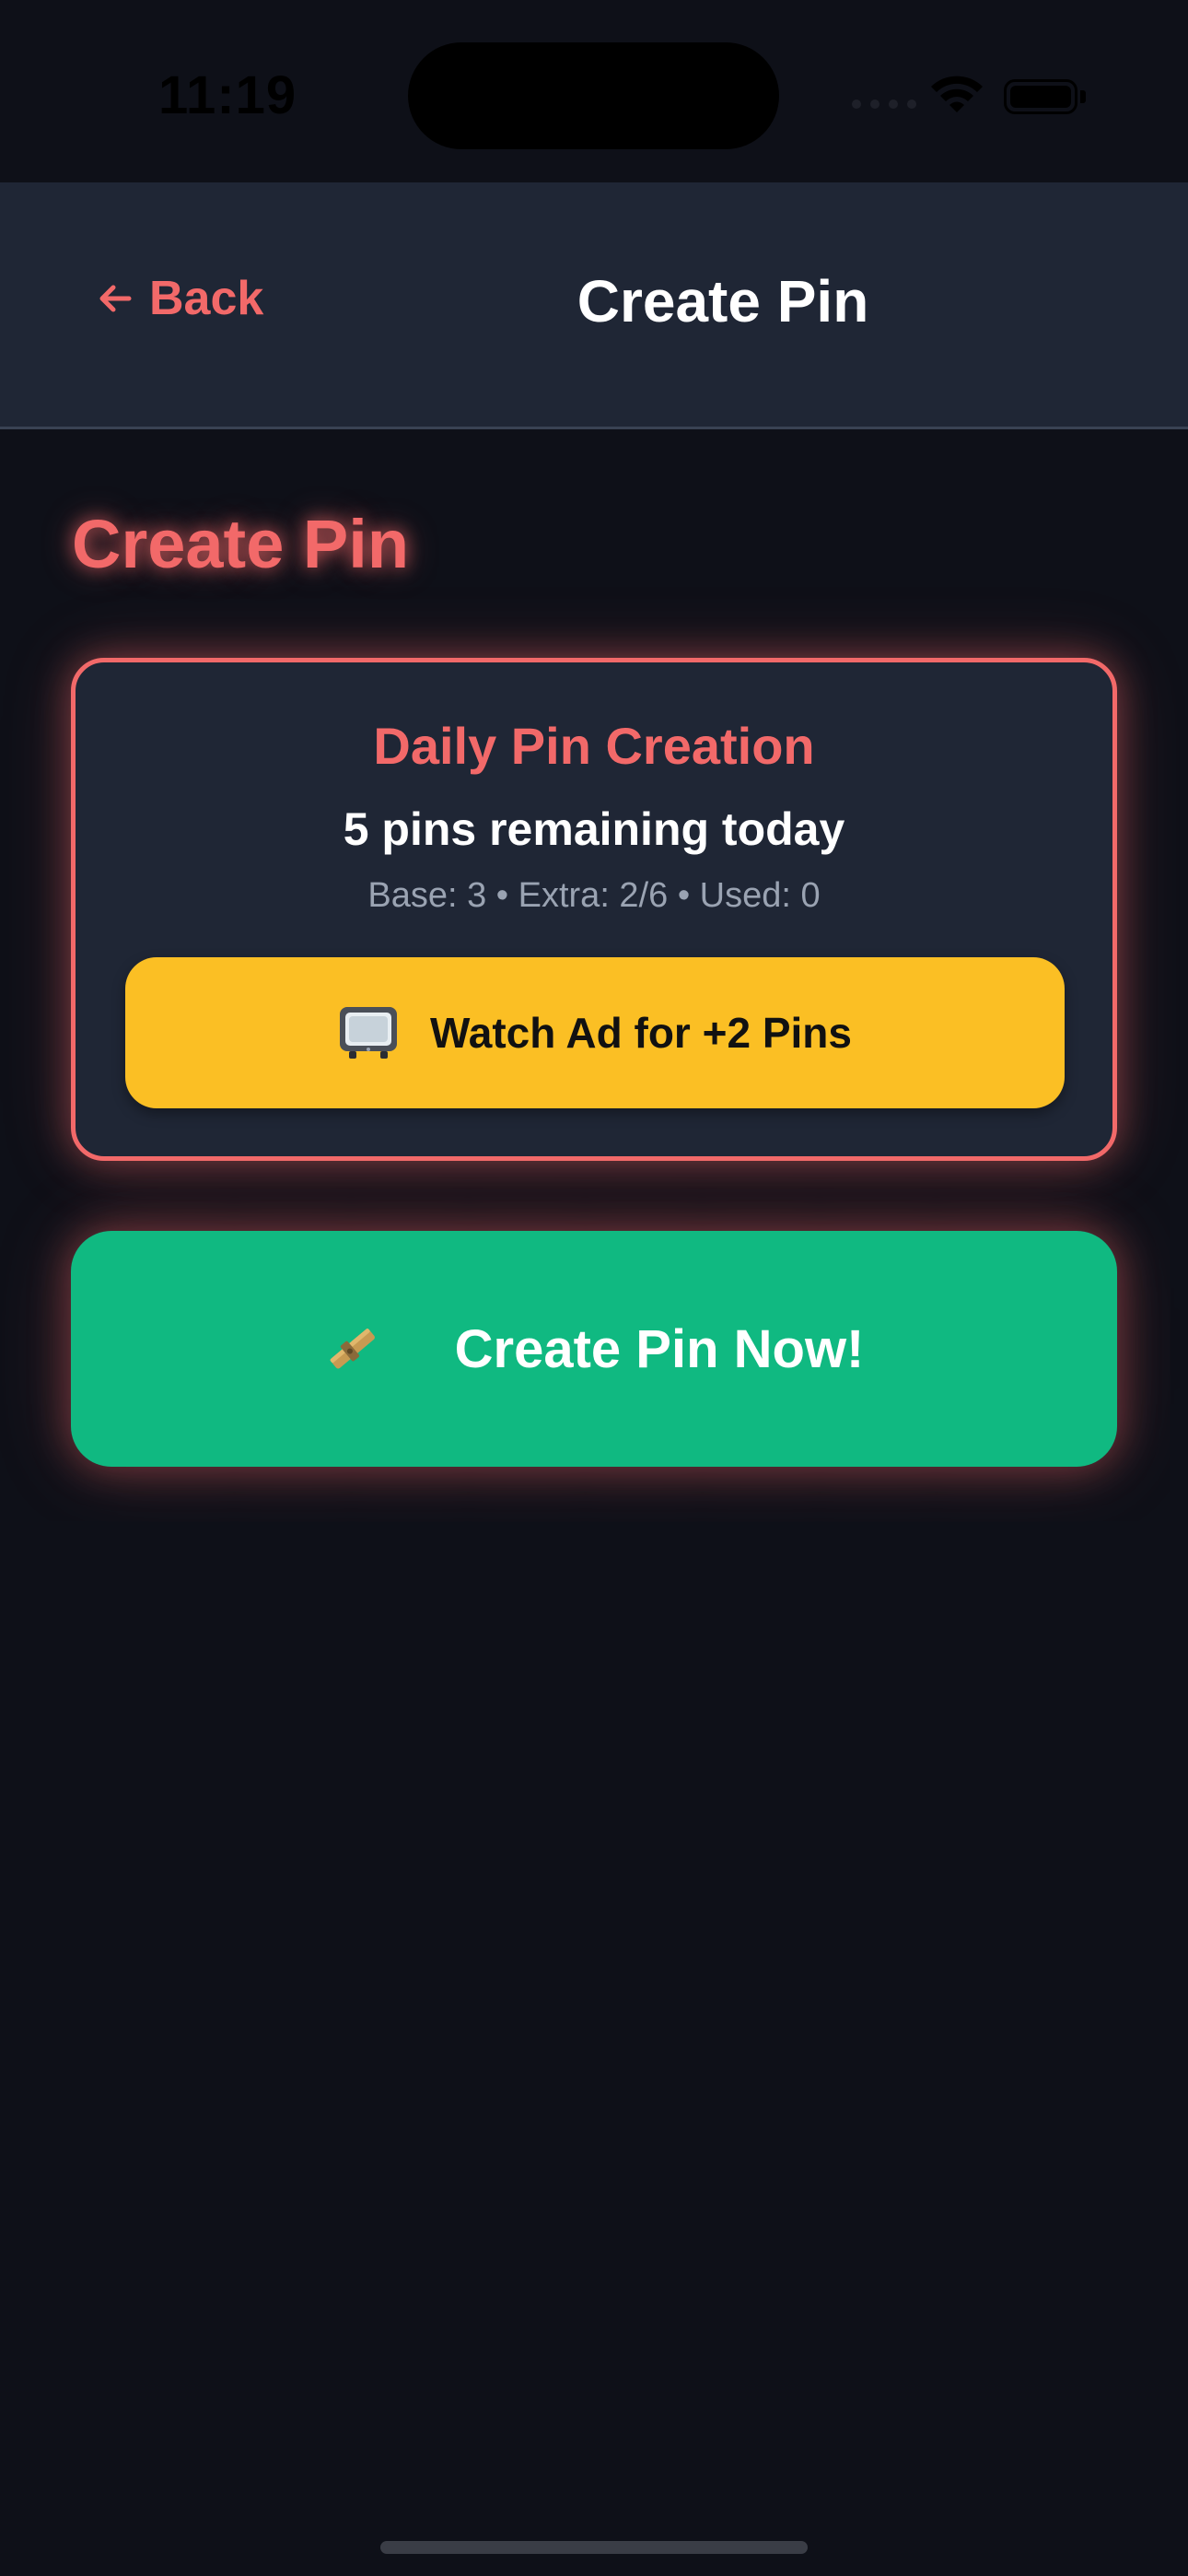 The image size is (1188, 2576). What do you see at coordinates (723, 301) in the screenshot?
I see `nav-title: Create Pin` at bounding box center [723, 301].